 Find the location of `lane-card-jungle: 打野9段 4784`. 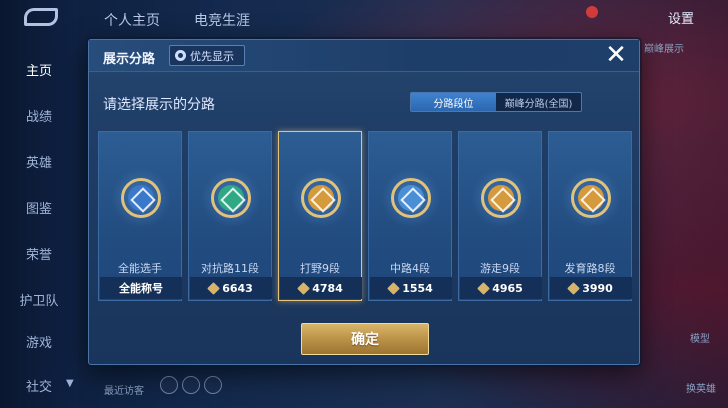

lane-card-jungle: 打野9段 4784 is located at coordinates (320, 216).